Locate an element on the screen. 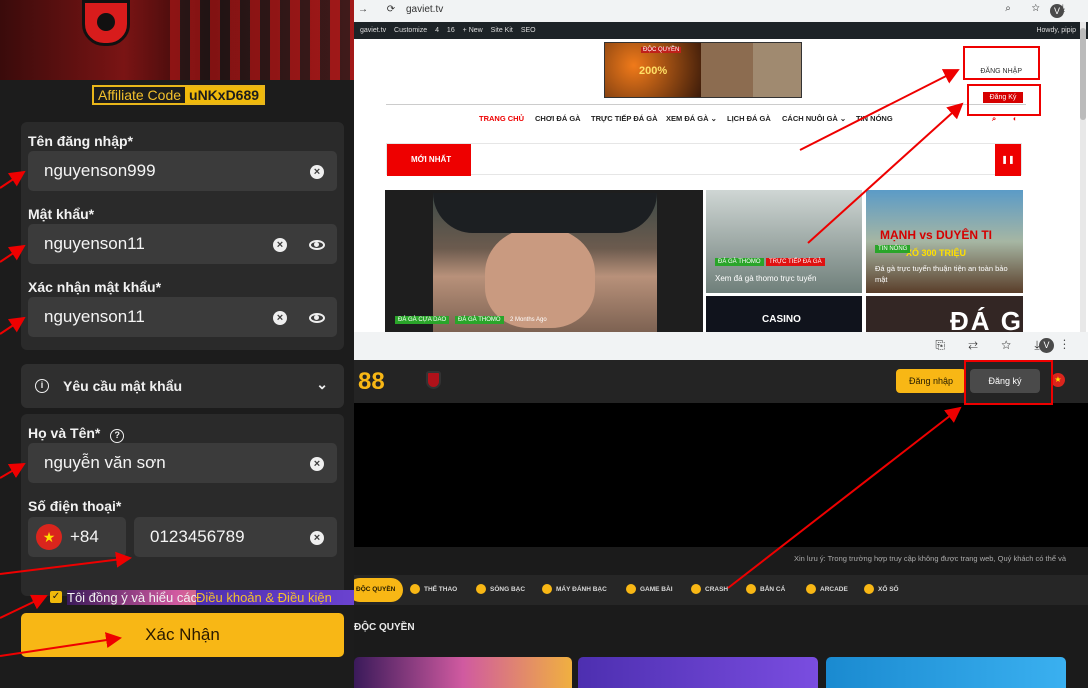 The width and height of the screenshot is (1088, 688). clear-password-icon: × is located at coordinates (280, 245).